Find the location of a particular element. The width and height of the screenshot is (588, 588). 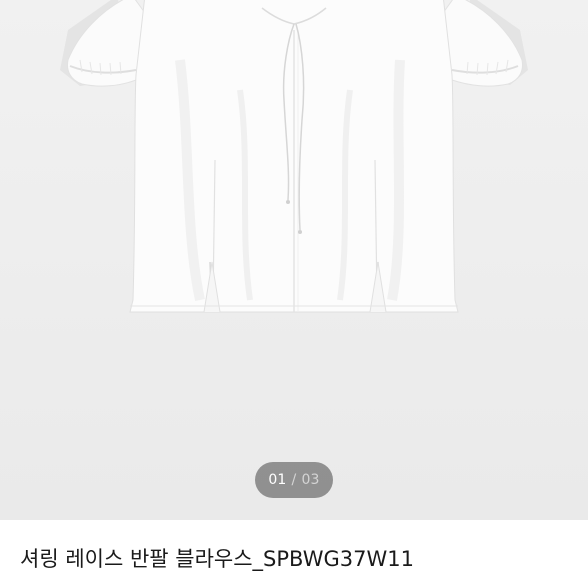

page-indicator: 01 / 03 is located at coordinates (294, 480).